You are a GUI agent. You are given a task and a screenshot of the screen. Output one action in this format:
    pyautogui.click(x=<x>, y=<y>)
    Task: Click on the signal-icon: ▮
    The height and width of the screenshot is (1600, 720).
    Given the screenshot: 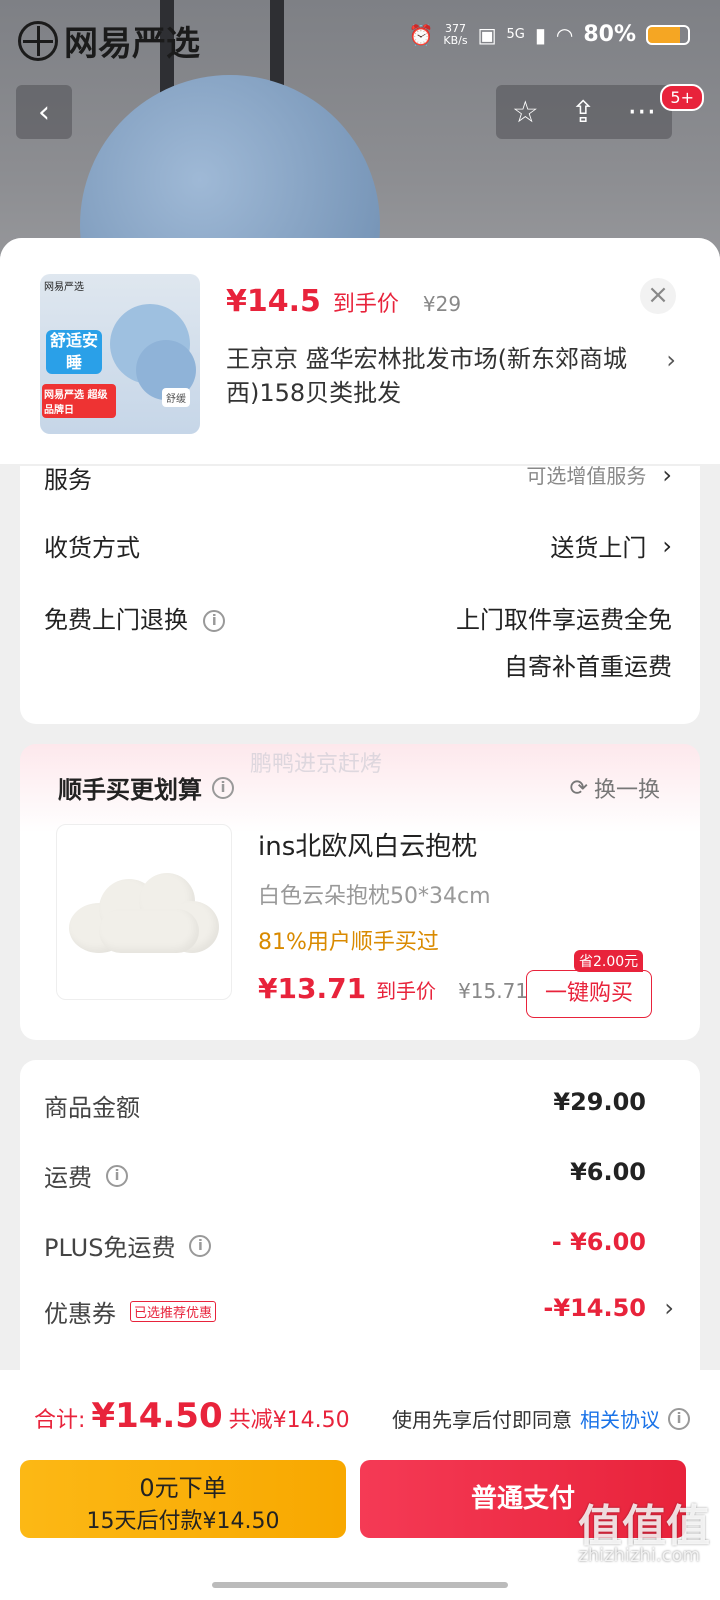 What is the action you would take?
    pyautogui.click(x=540, y=34)
    